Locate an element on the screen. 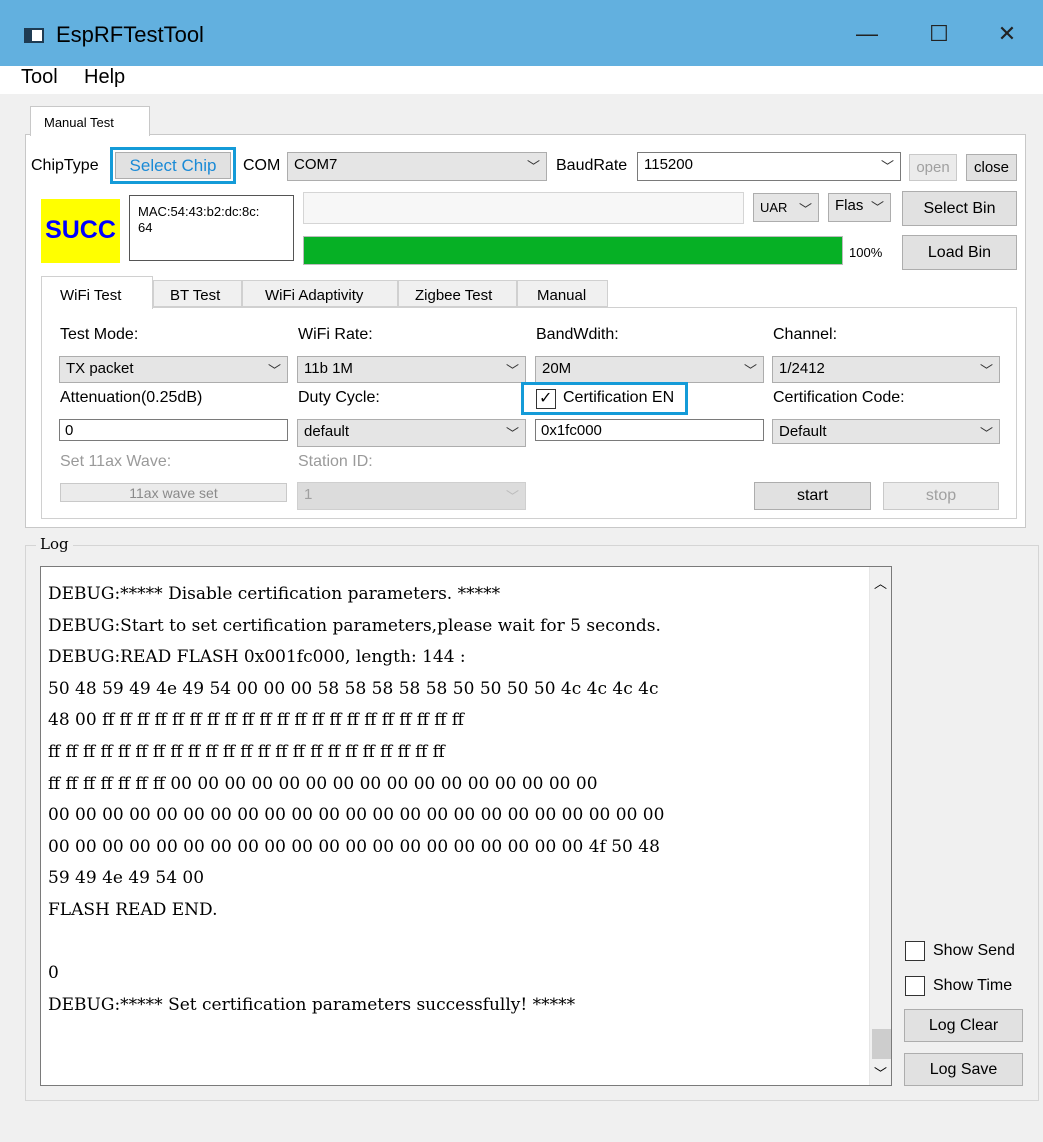 The width and height of the screenshot is (1043, 1142). log-clipped-line is located at coordinates (456, 569).